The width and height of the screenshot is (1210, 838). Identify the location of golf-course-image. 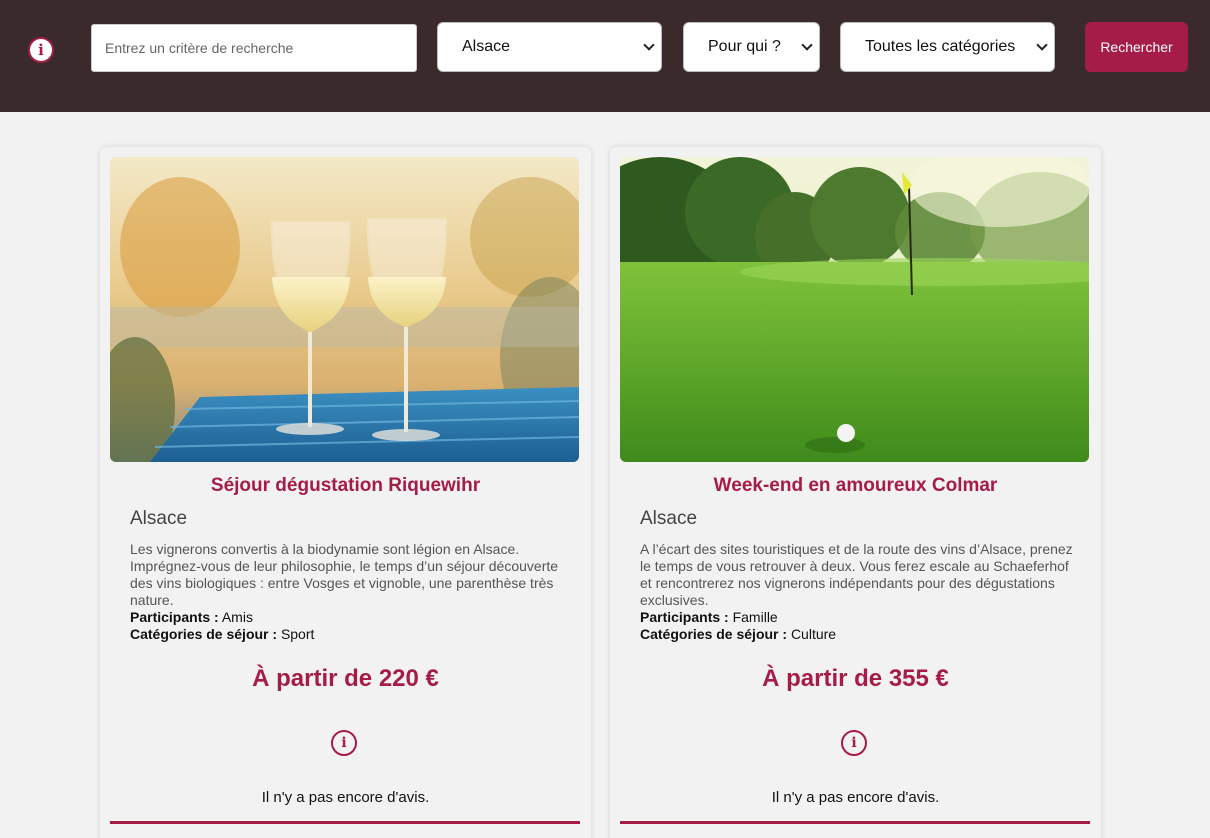
(854, 309).